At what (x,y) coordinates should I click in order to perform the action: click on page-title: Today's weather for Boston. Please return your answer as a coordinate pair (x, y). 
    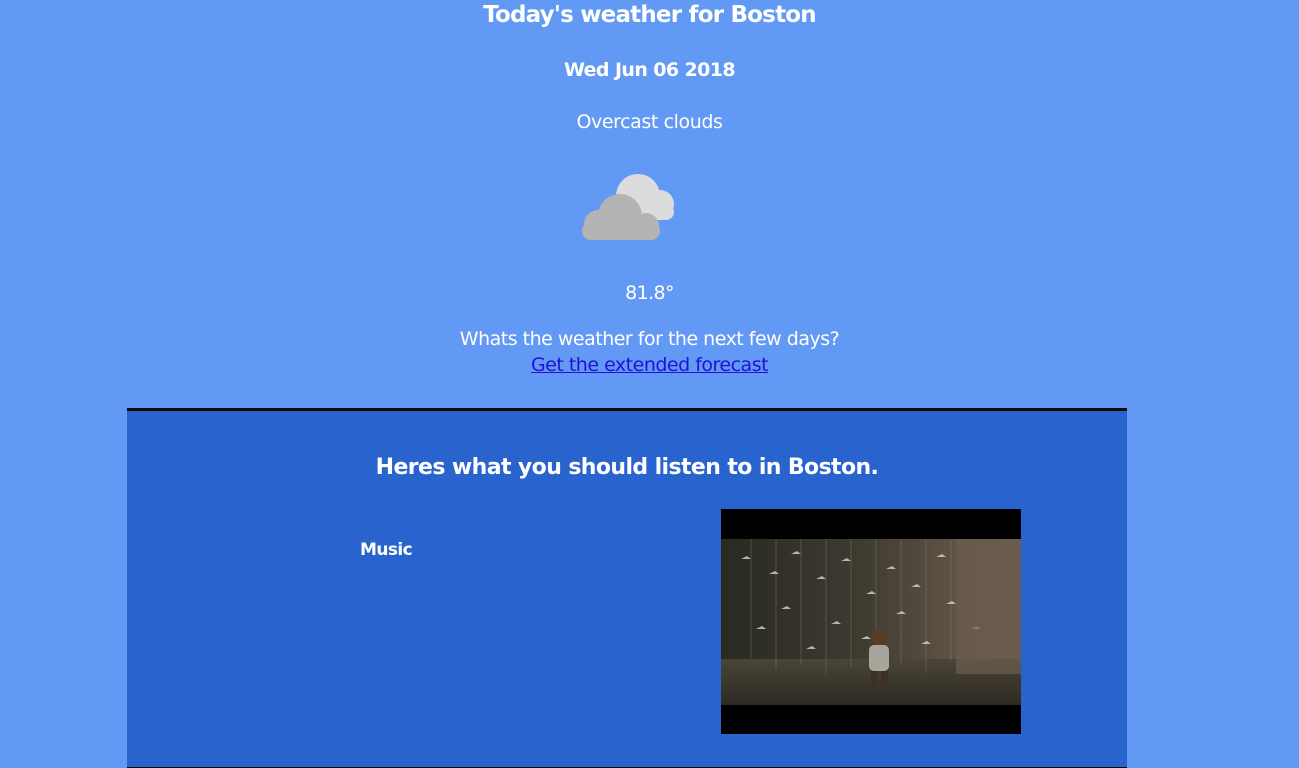
    Looking at the image, I should click on (649, 15).